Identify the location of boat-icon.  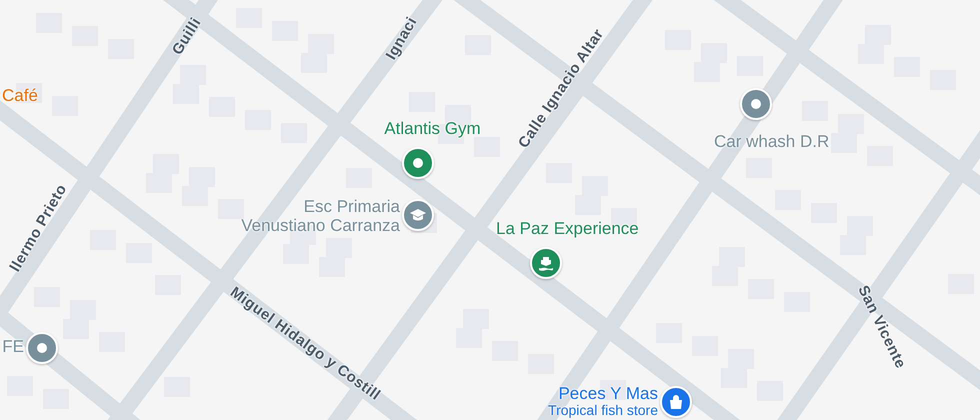
(546, 263).